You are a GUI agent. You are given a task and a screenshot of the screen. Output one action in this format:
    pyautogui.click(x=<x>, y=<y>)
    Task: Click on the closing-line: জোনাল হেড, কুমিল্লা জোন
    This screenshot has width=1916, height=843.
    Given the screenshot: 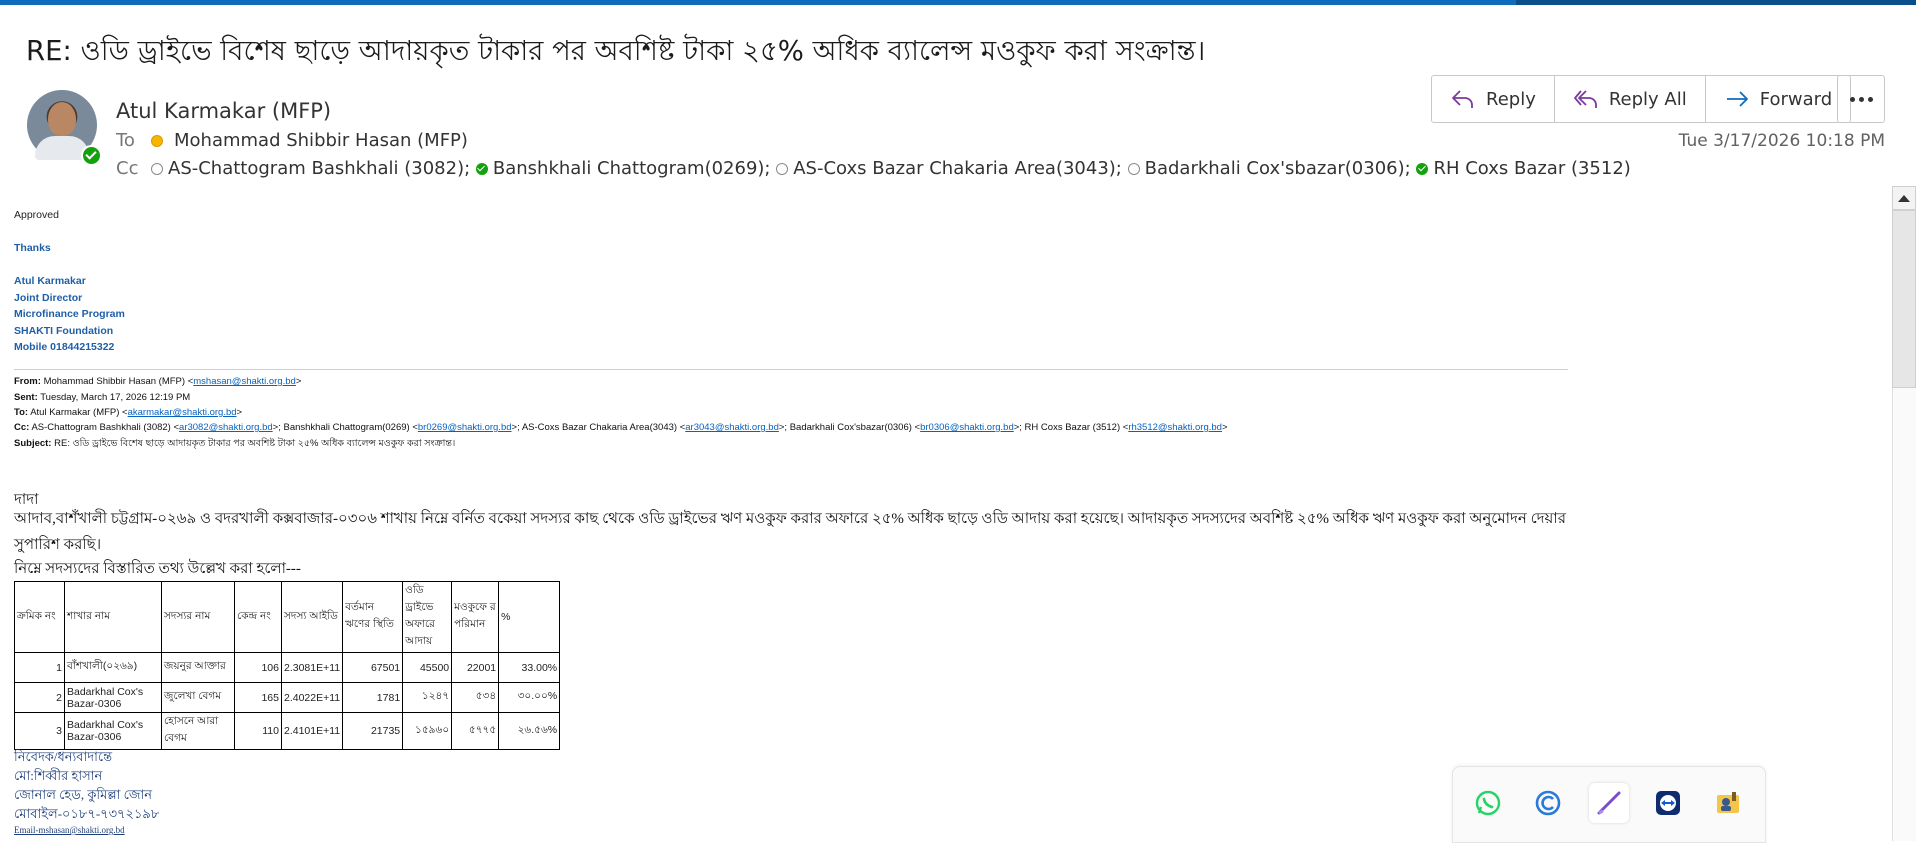 What is the action you would take?
    pyautogui.click(x=83, y=794)
    